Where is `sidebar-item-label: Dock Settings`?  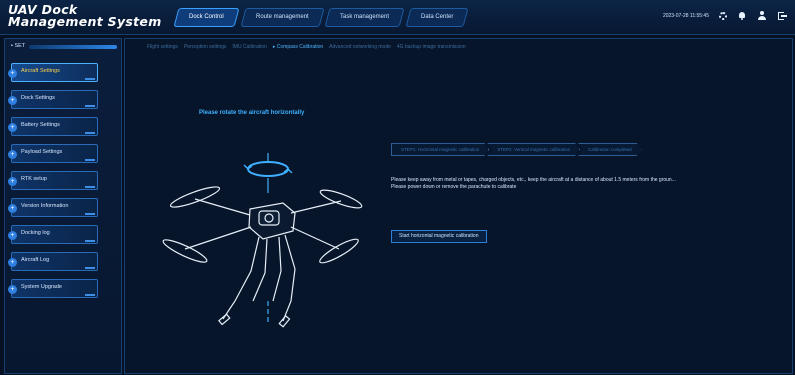
sidebar-item-label: Dock Settings is located at coordinates (38, 98).